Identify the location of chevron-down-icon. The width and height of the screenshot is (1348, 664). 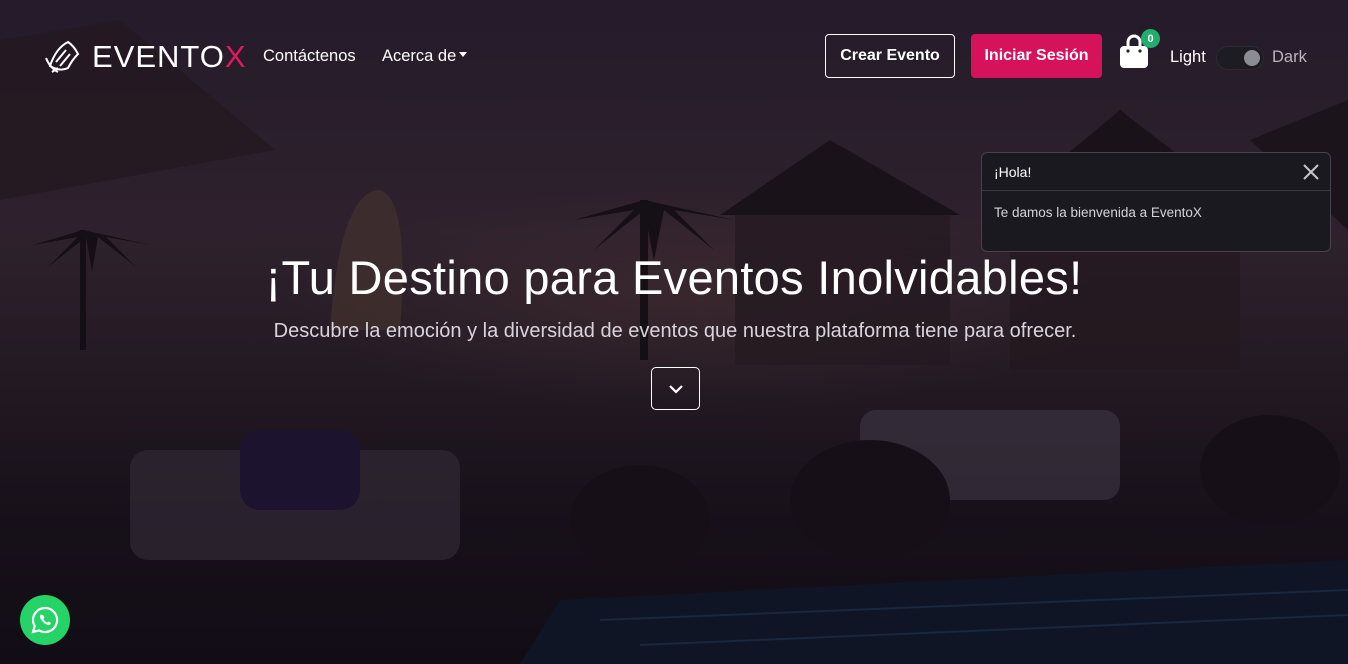
(675, 389).